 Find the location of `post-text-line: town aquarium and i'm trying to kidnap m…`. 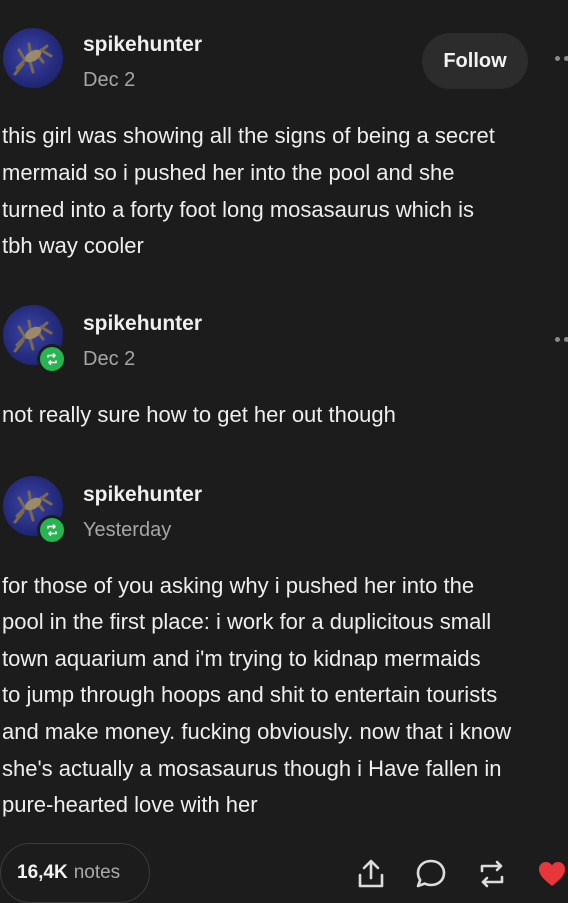

post-text-line: town aquarium and i'm trying to kidnap m… is located at coordinates (241, 658).